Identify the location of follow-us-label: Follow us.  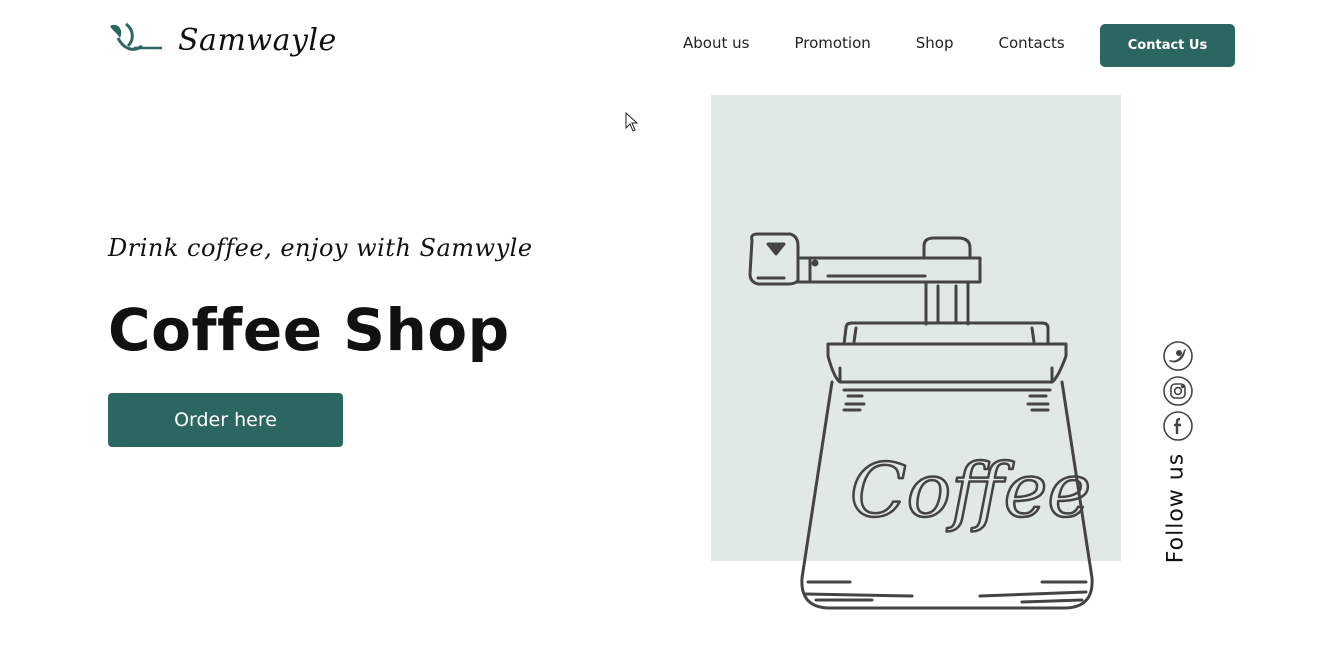
(1176, 508).